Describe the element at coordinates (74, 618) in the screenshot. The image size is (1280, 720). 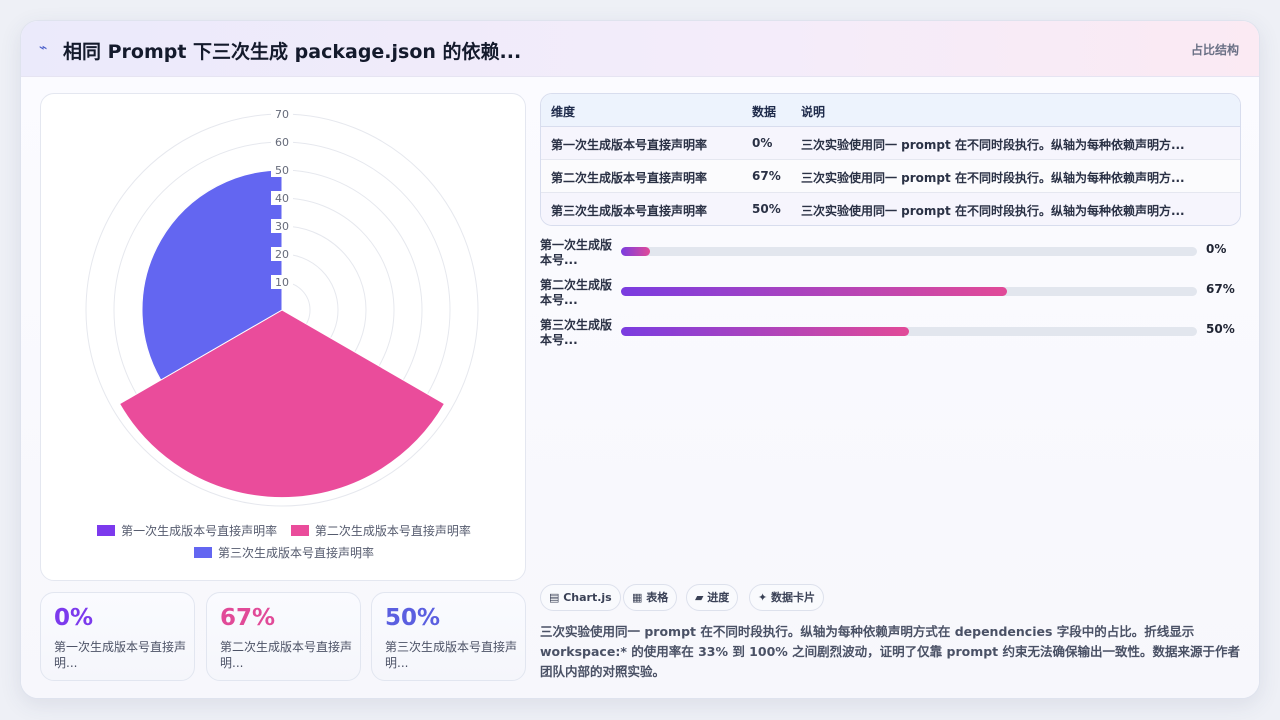
I see `stat-value: 0%` at that location.